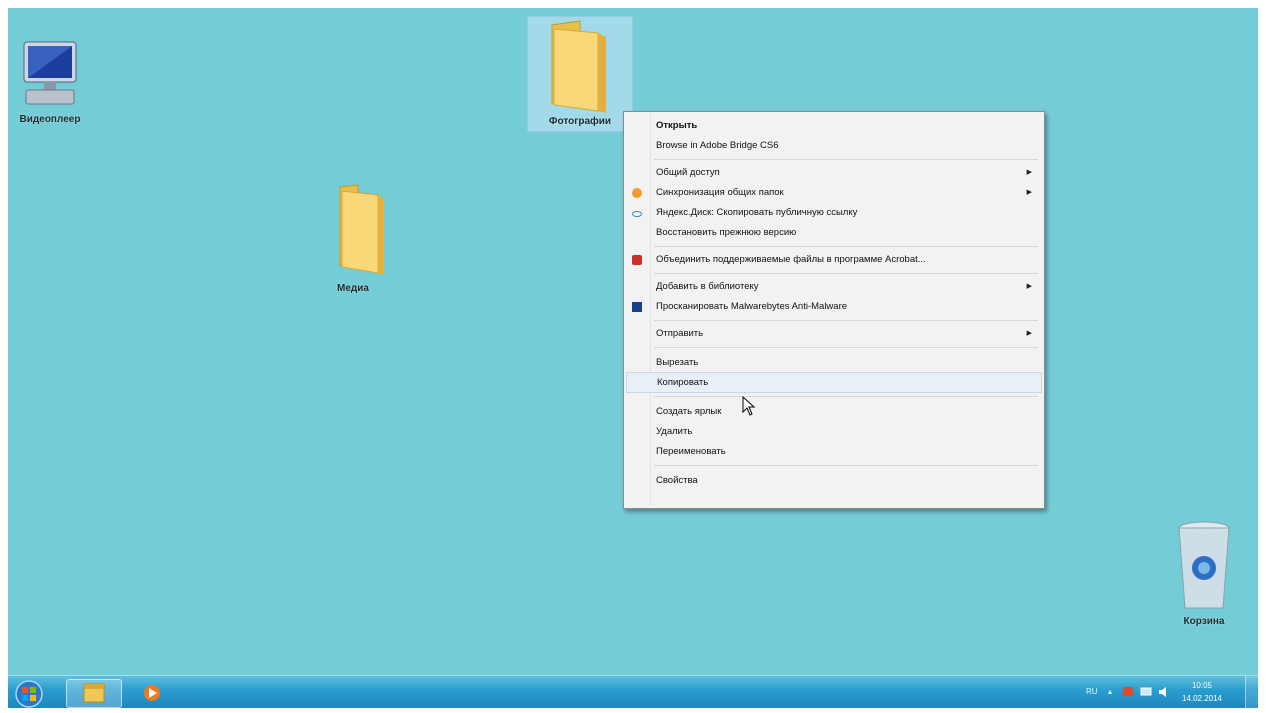 This screenshot has height=713, width=1266. I want to click on tray-show-hidden-icon: ▴, so click(1110, 691).